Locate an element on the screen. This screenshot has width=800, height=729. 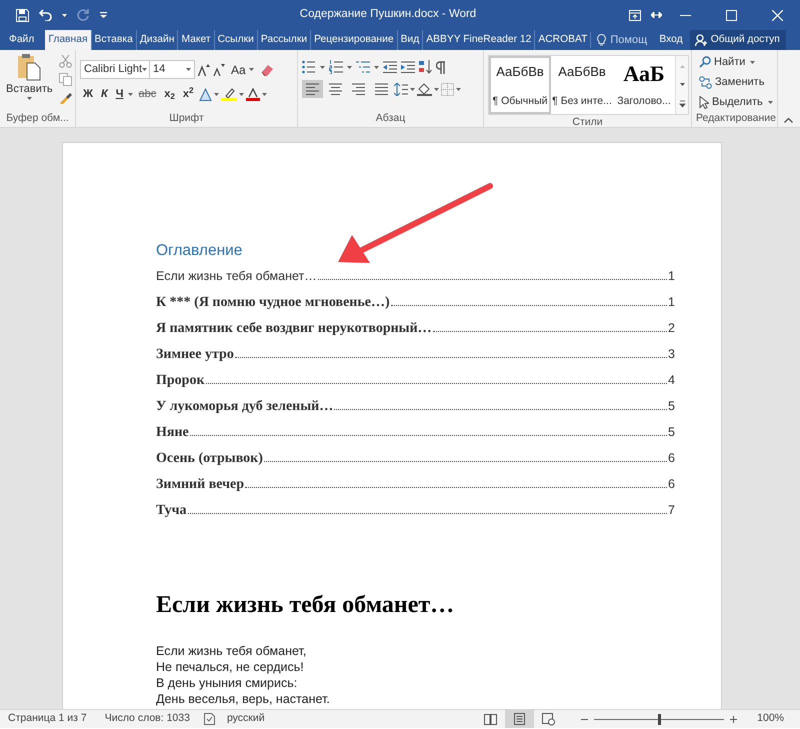
print-view-button is located at coordinates (519, 719).